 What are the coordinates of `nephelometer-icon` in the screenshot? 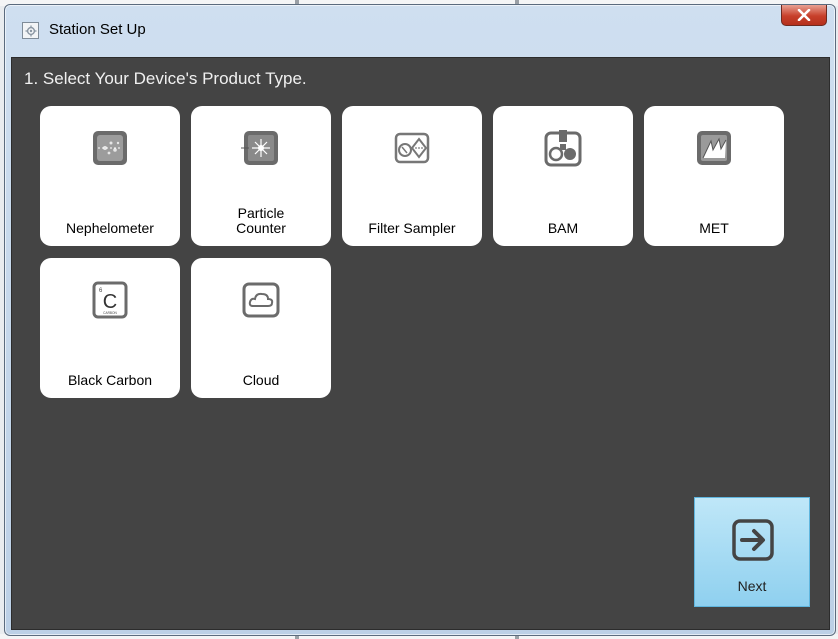 It's located at (110, 148).